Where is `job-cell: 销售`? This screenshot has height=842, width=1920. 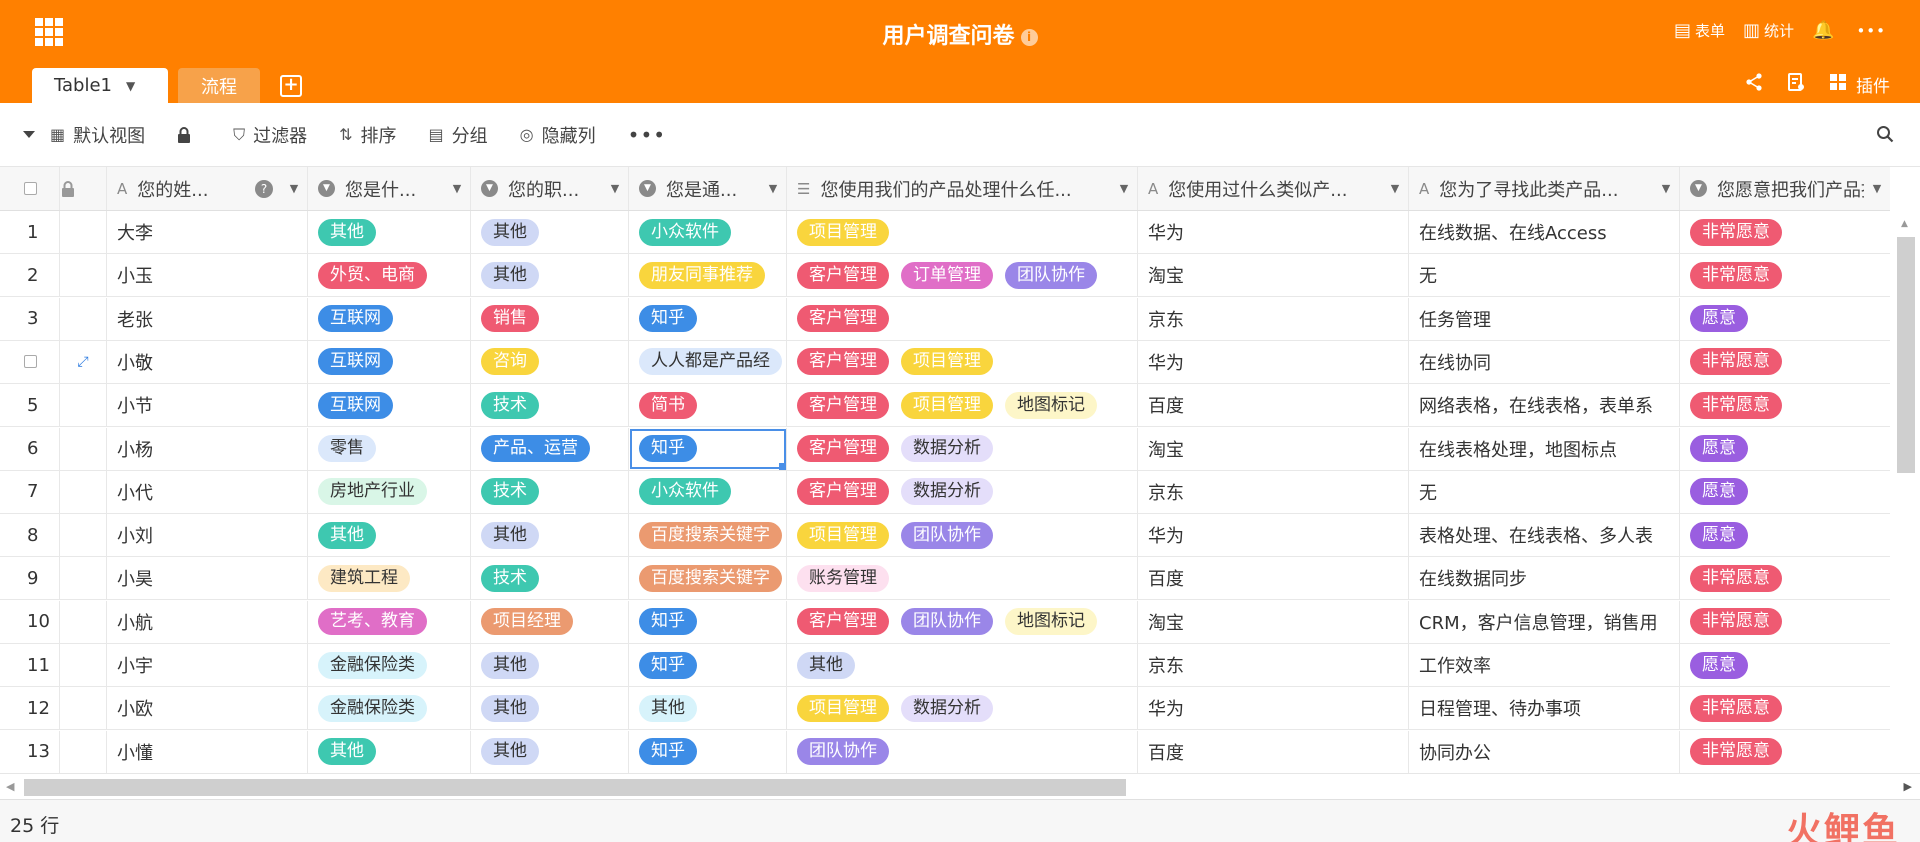 job-cell: 销售 is located at coordinates (550, 318).